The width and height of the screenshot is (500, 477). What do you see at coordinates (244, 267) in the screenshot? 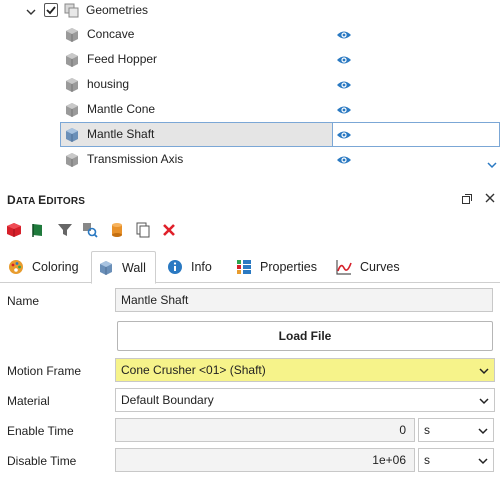
I see `properties-icon` at bounding box center [244, 267].